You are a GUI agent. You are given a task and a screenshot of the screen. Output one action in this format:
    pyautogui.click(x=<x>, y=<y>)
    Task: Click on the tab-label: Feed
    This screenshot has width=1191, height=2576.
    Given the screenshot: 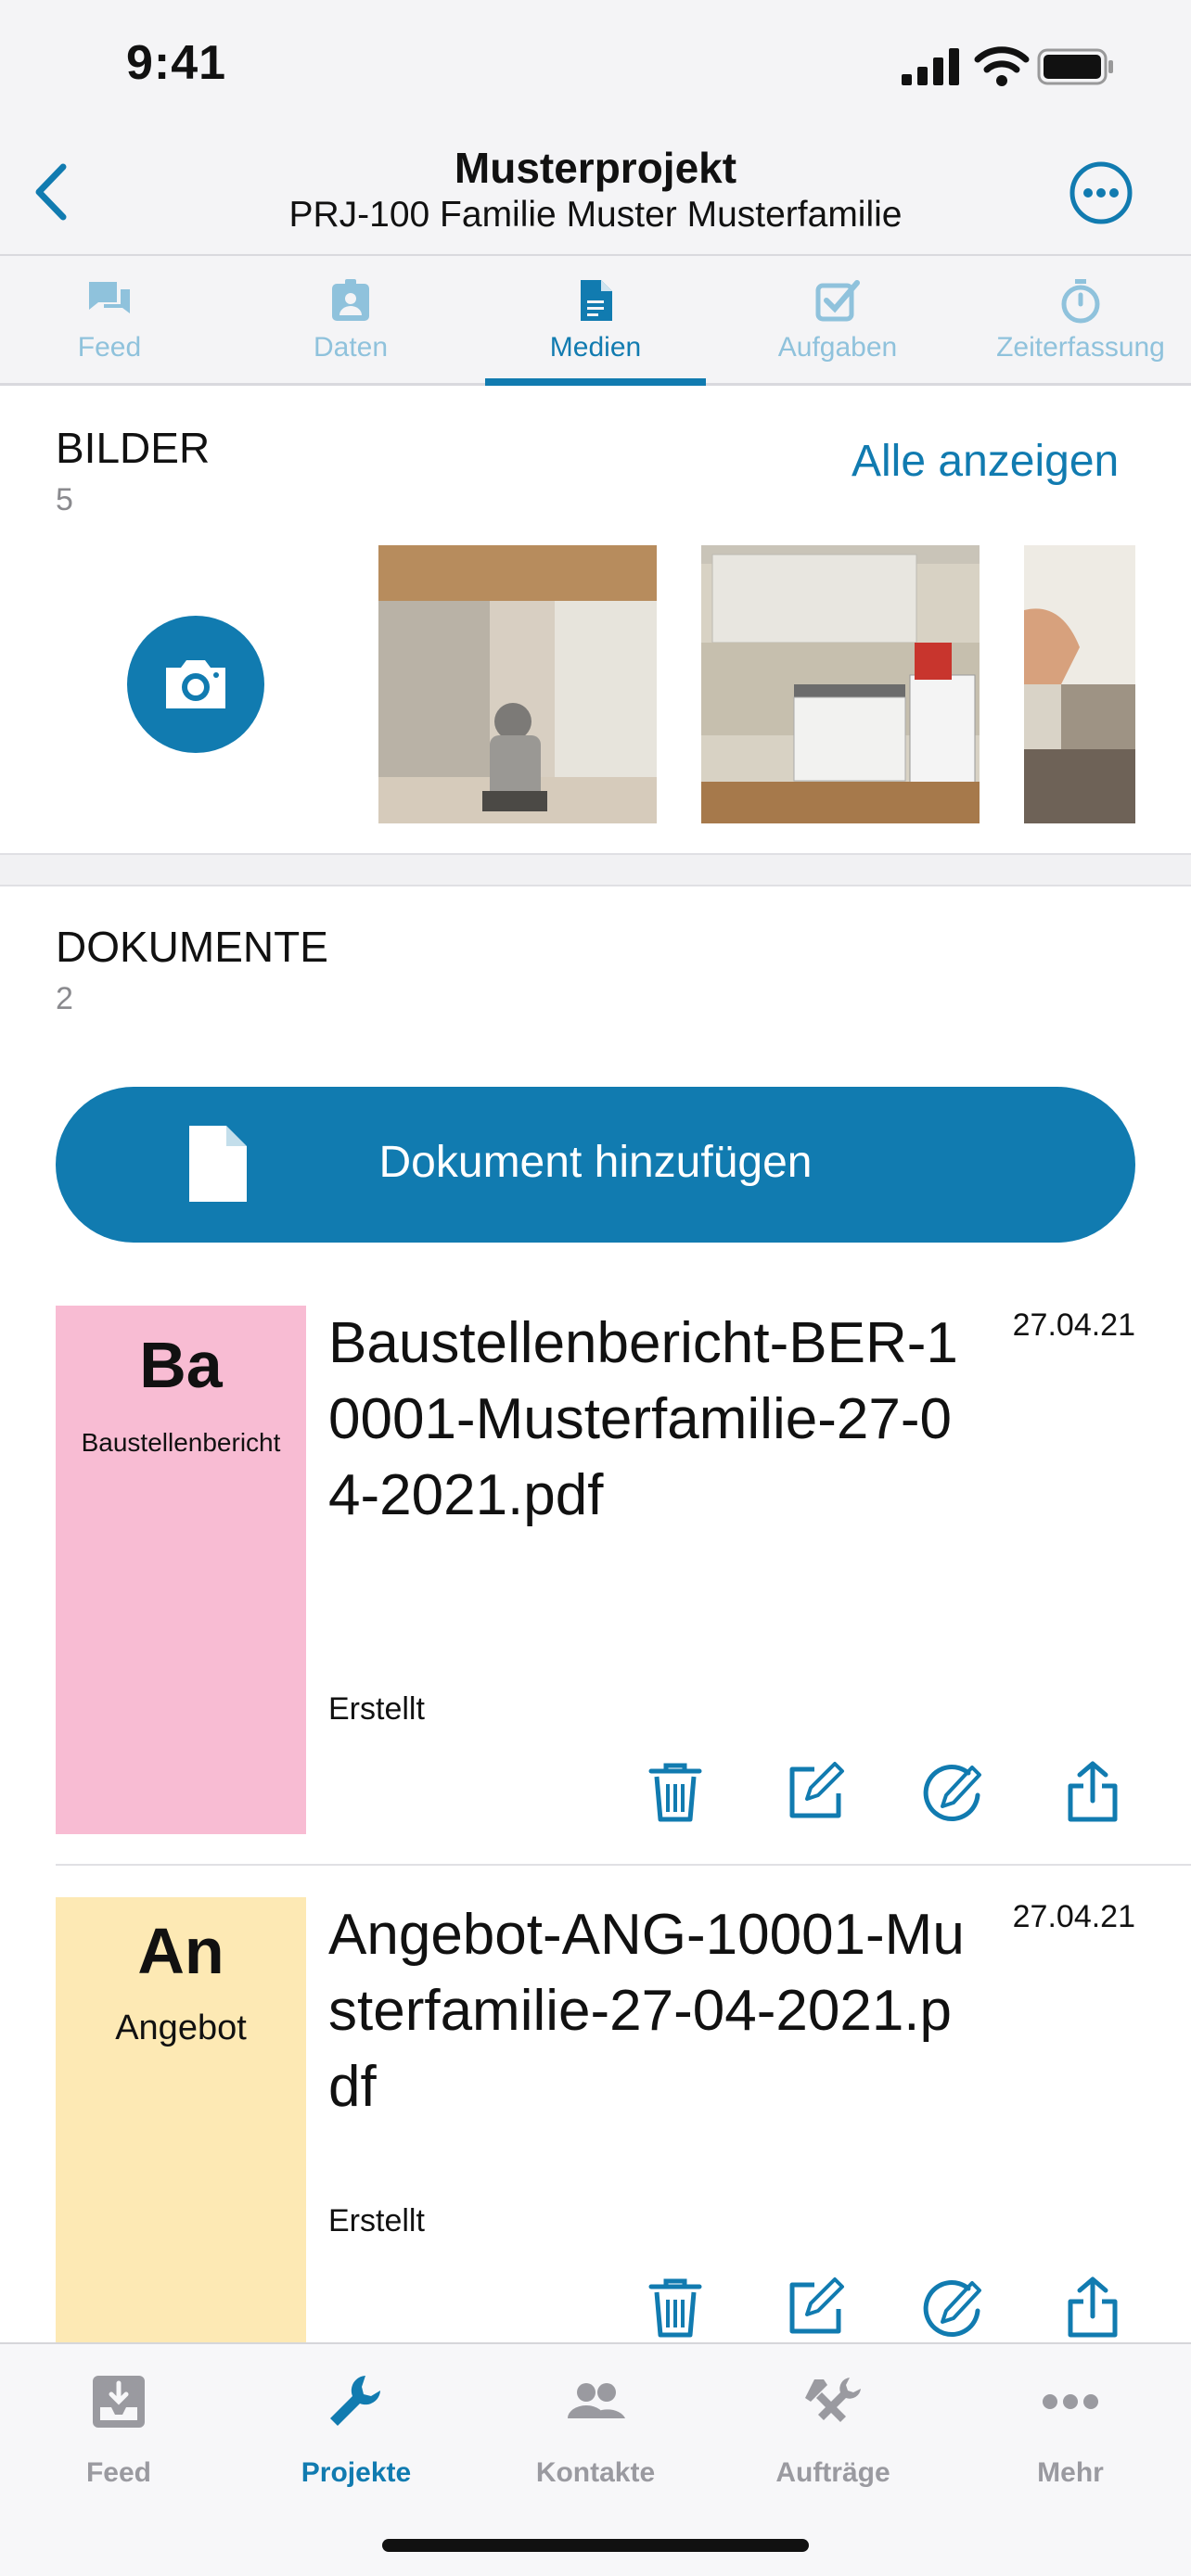 What is the action you would take?
    pyautogui.click(x=109, y=348)
    